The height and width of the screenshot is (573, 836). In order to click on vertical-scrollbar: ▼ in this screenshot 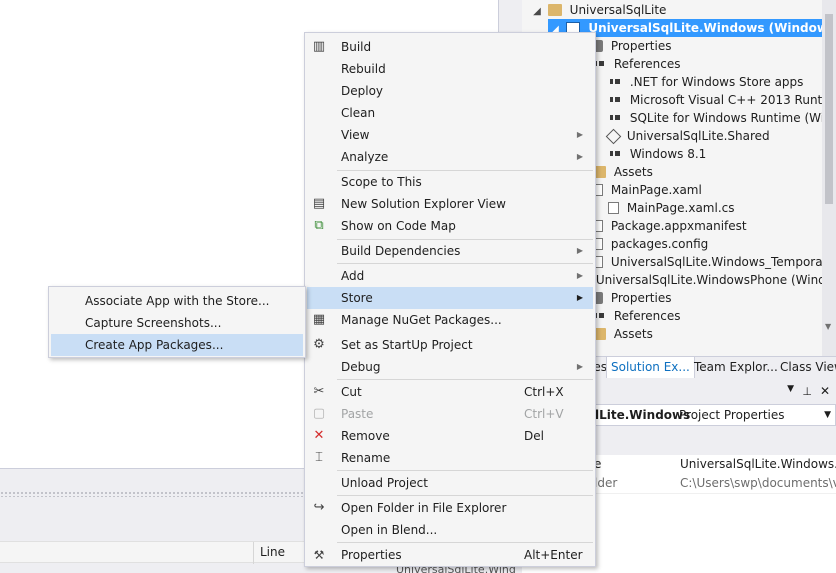, I will do `click(829, 178)`.